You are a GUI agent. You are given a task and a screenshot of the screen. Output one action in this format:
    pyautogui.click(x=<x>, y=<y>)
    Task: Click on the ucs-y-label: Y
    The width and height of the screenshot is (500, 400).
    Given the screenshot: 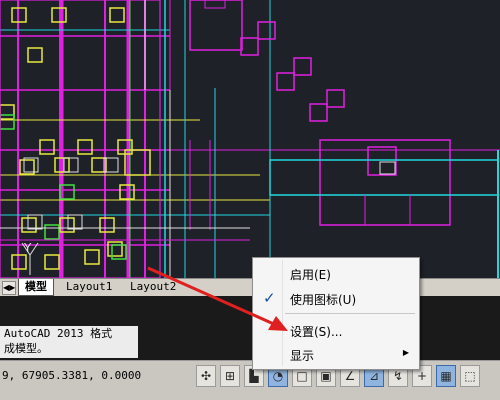 What is the action you would take?
    pyautogui.click(x=27, y=248)
    